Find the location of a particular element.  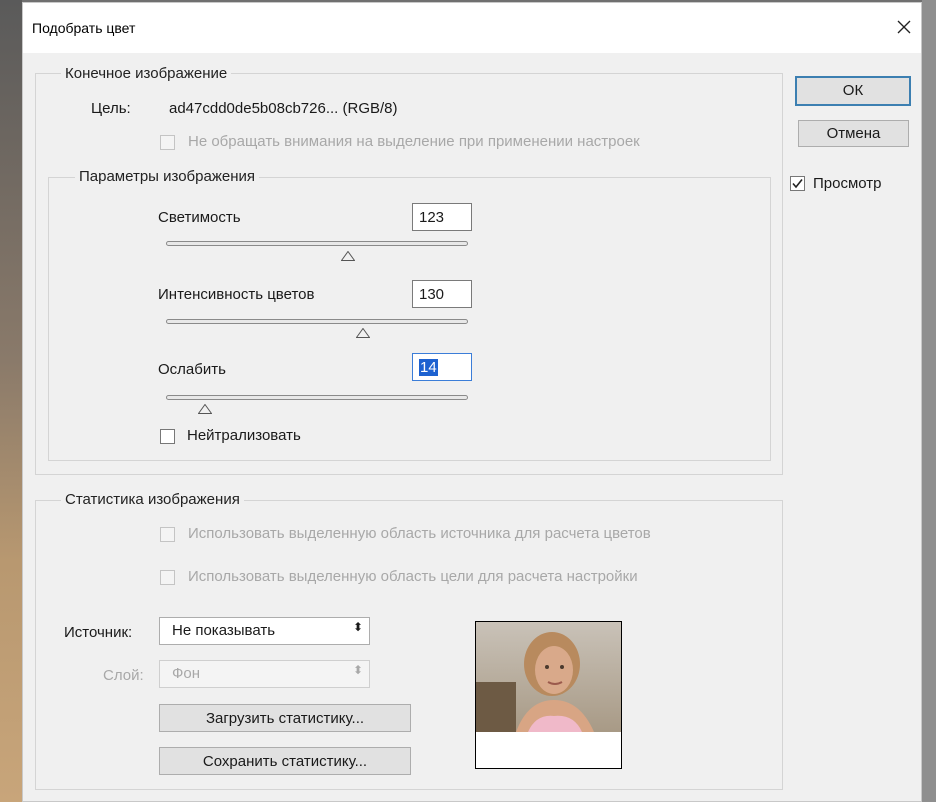

source-preview-thumbnail is located at coordinates (548, 695).